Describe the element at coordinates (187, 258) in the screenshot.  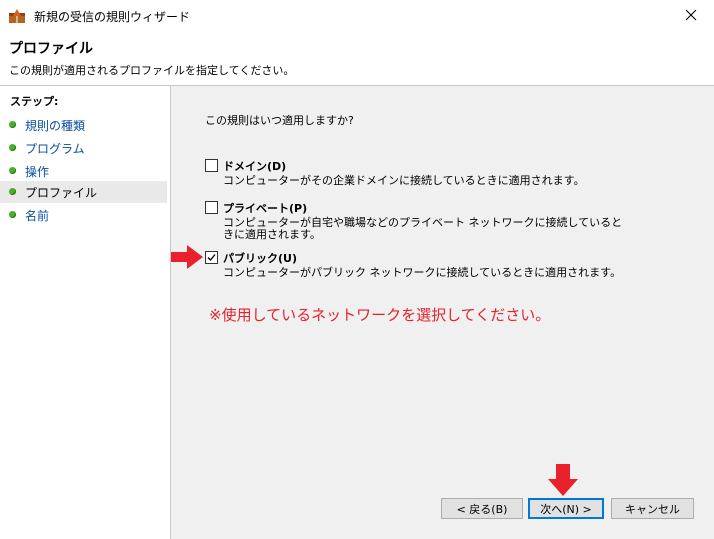
I see `arrow-right-icon` at that location.